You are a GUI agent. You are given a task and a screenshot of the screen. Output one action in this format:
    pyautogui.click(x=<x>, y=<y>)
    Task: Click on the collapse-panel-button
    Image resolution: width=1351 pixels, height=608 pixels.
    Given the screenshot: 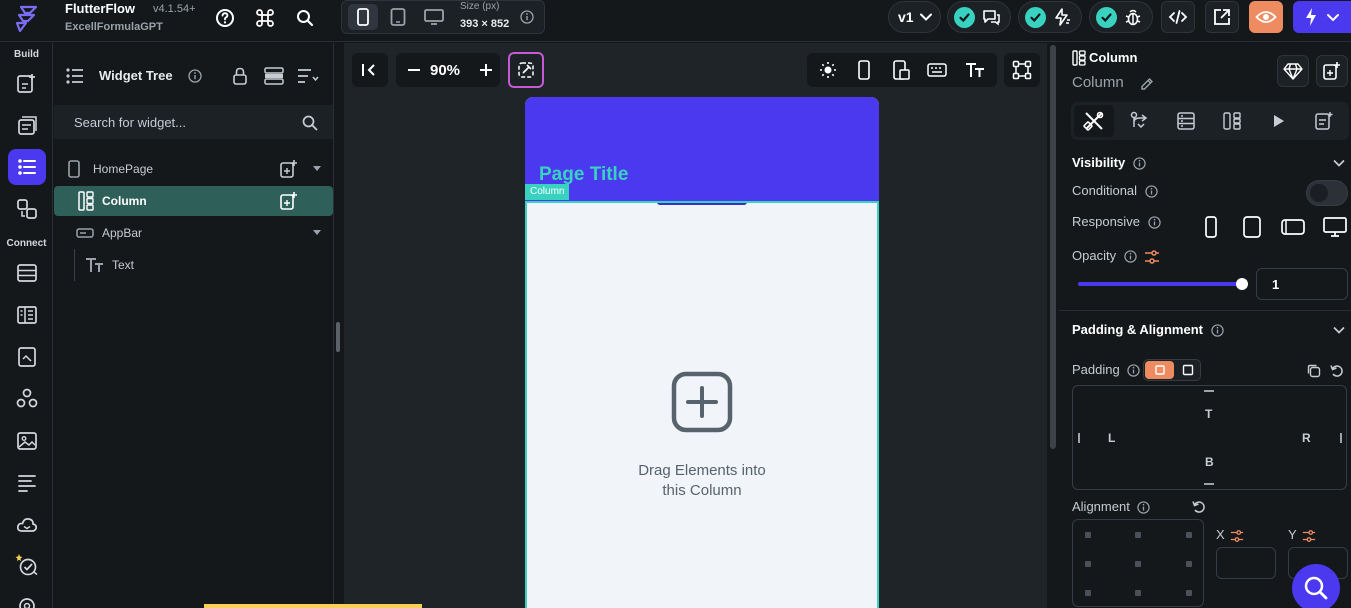 What is the action you would take?
    pyautogui.click(x=370, y=70)
    